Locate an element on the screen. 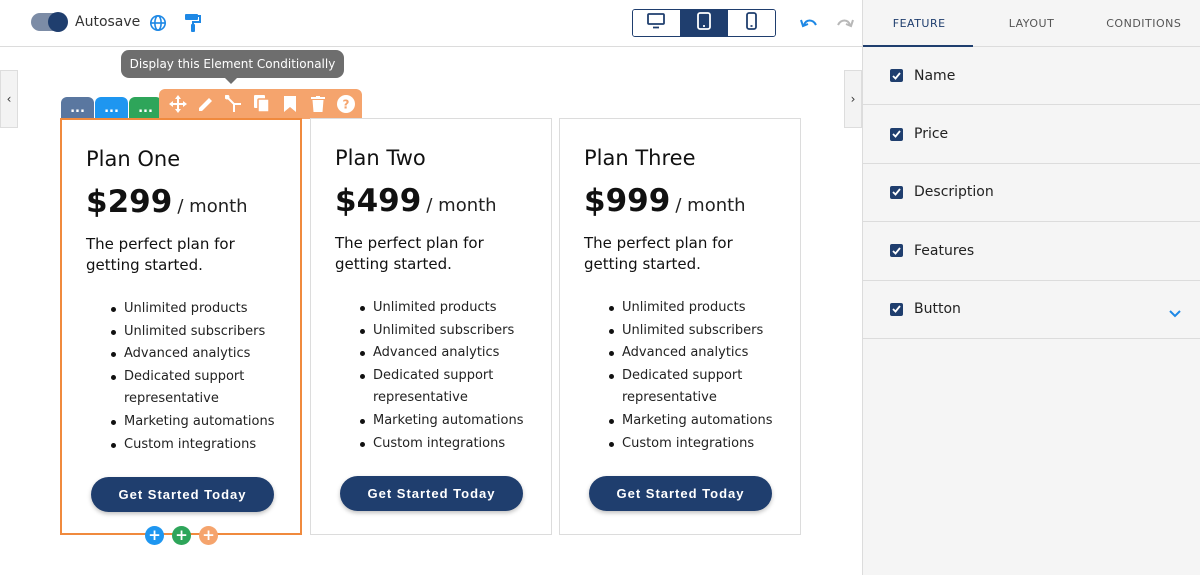 This screenshot has height=575, width=1200. row-label: Name is located at coordinates (935, 75).